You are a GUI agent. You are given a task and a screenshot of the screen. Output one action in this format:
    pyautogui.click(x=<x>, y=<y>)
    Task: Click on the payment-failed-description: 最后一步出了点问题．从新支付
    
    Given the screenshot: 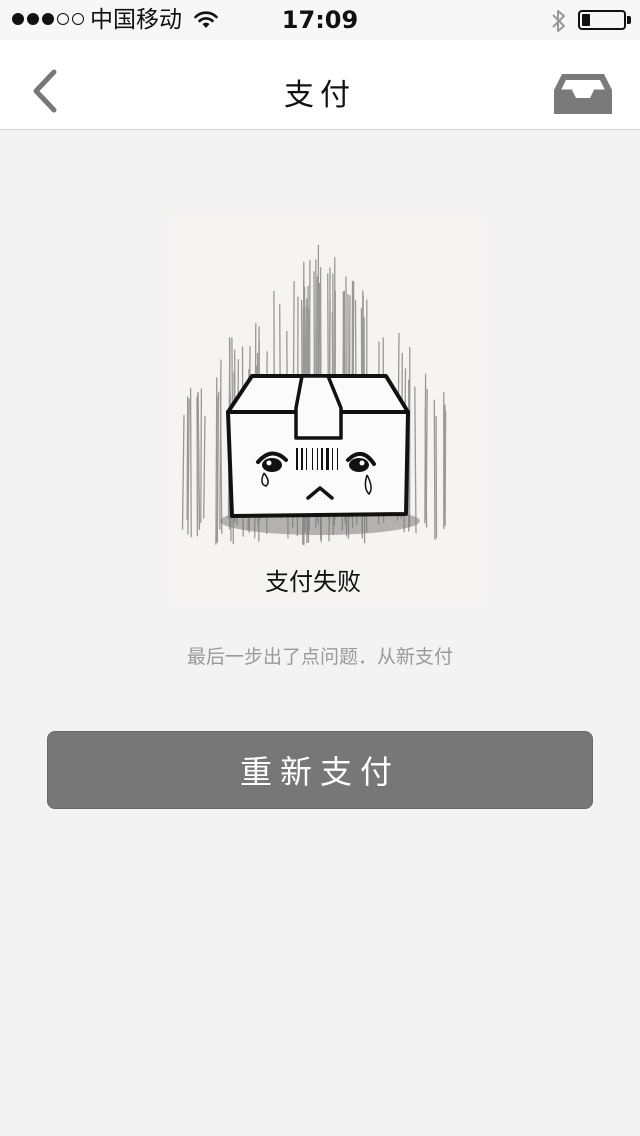 What is the action you would take?
    pyautogui.click(x=319, y=657)
    